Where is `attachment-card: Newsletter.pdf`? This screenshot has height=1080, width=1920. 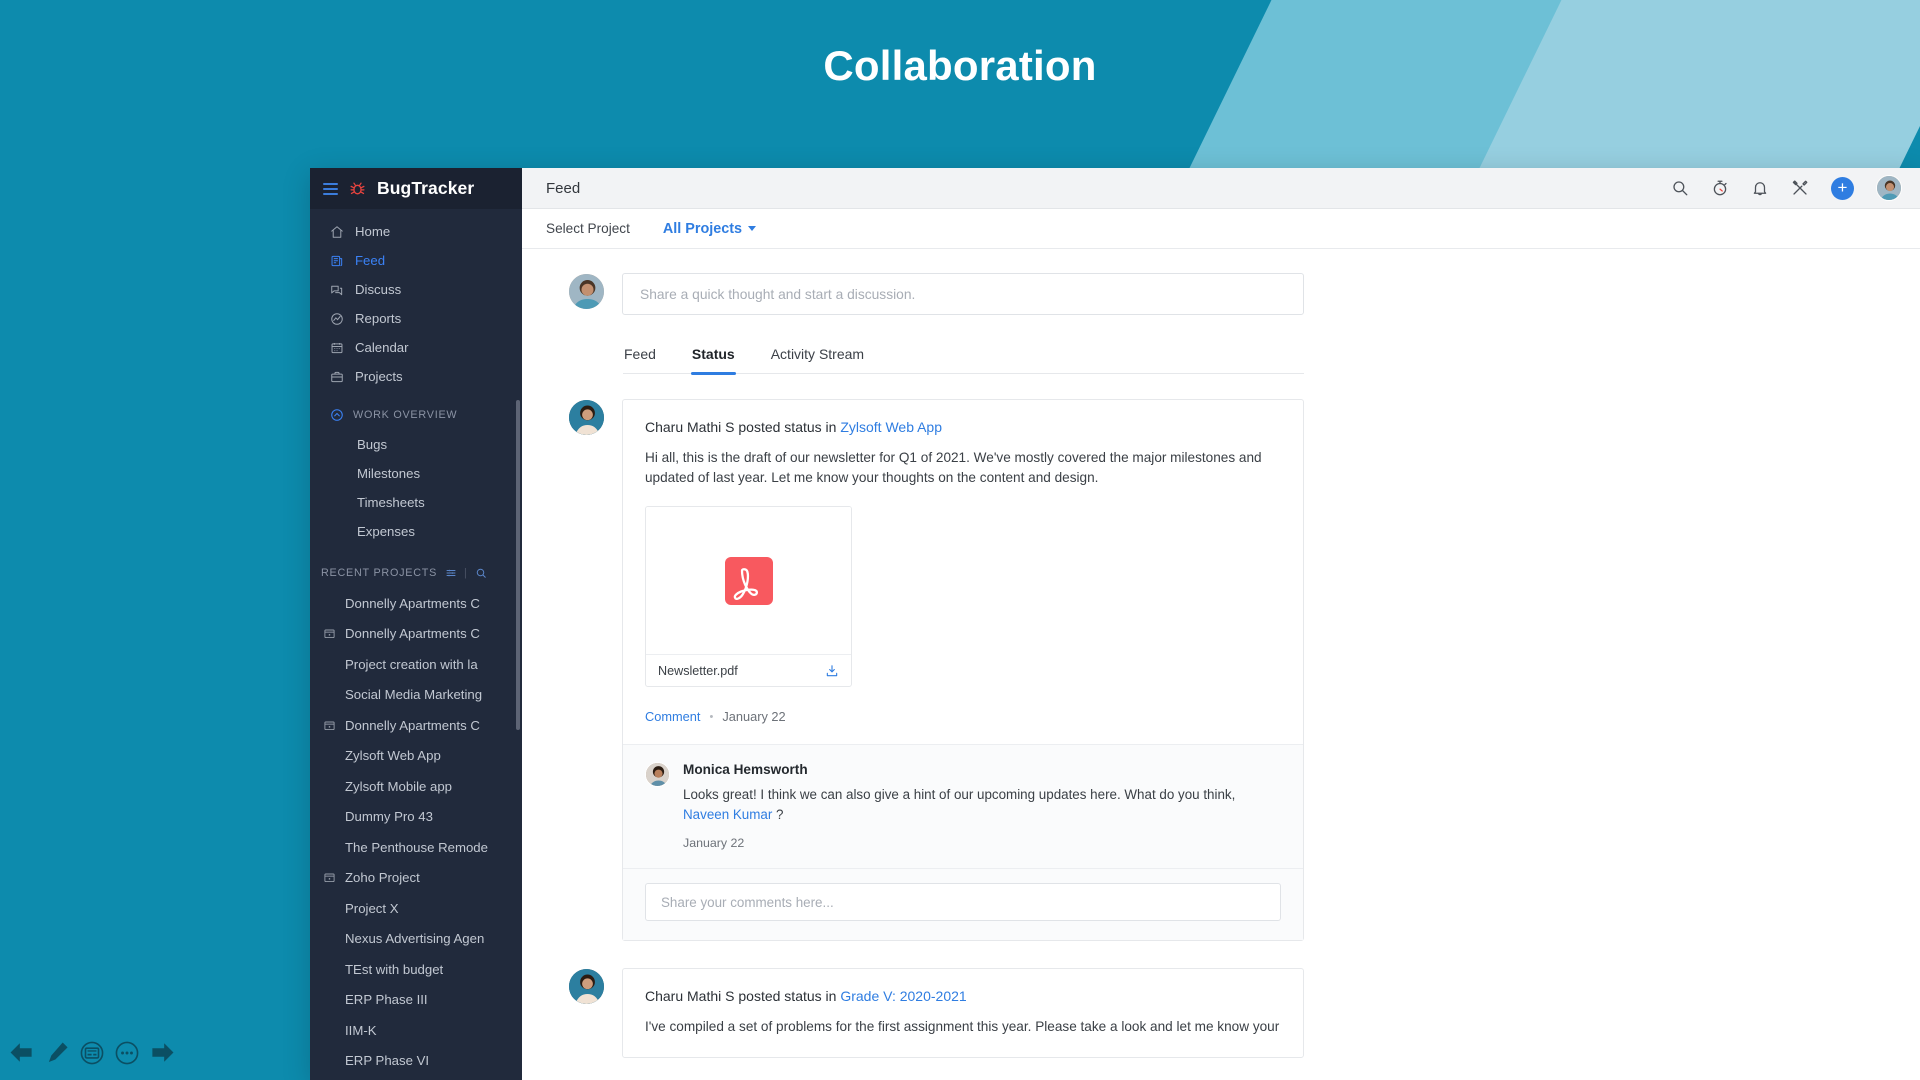
attachment-card: Newsletter.pdf is located at coordinates (748, 597).